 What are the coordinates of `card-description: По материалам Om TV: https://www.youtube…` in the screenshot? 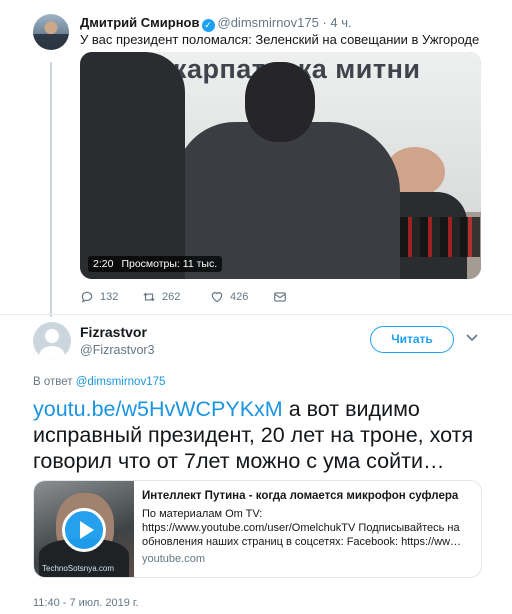 It's located at (302, 528).